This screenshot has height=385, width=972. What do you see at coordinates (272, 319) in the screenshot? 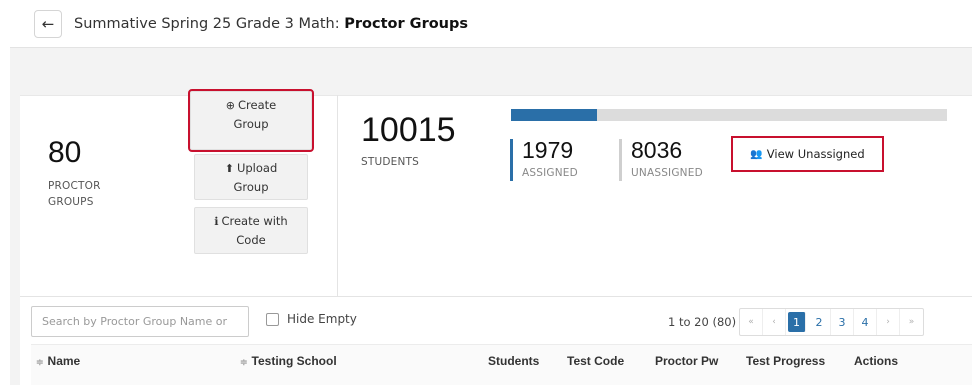
I see `hide-empty-checkbox` at bounding box center [272, 319].